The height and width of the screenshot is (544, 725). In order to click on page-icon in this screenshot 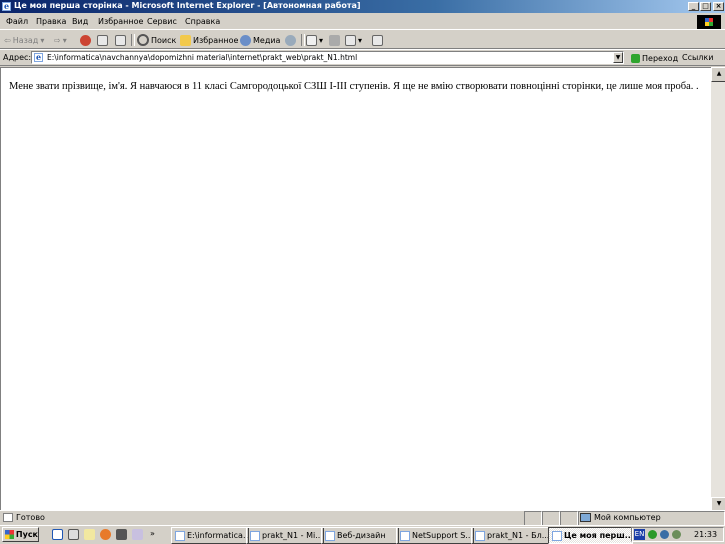, I will do `click(38, 57)`.